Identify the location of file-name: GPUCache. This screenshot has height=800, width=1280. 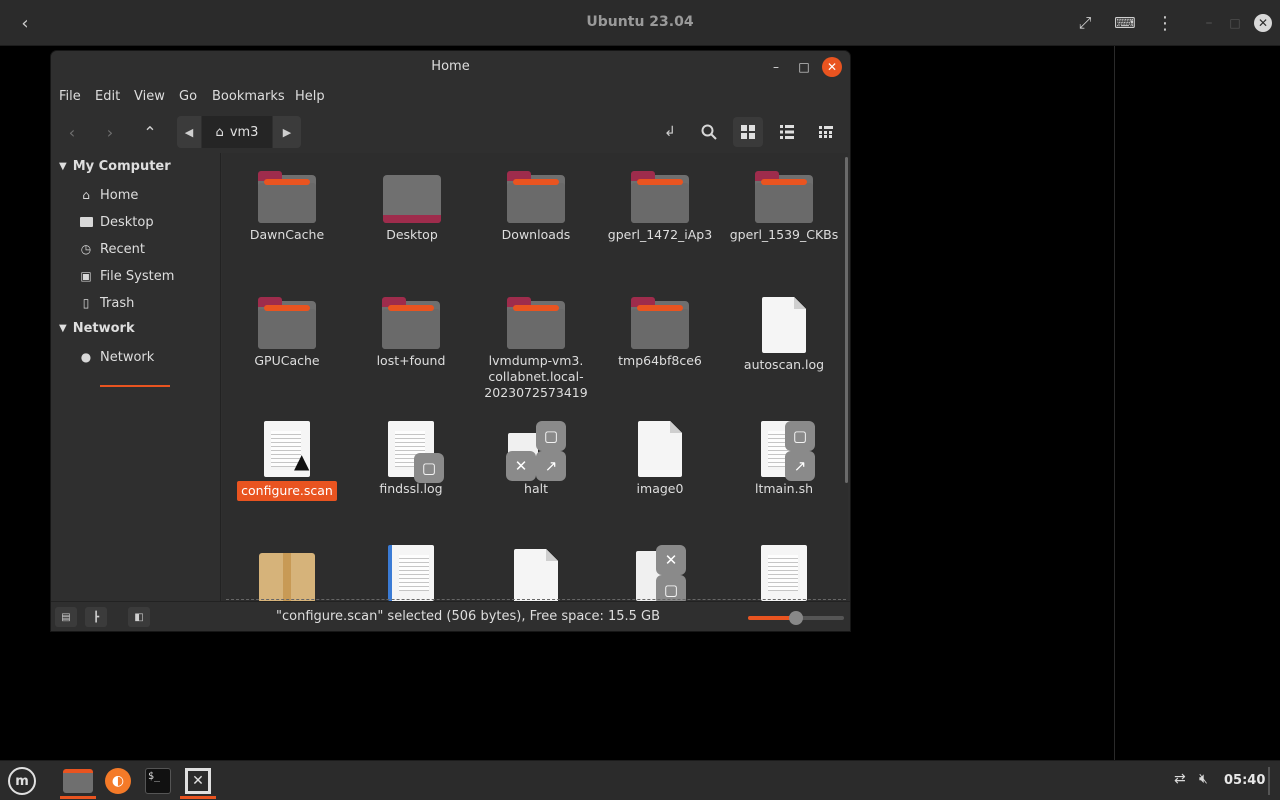
(287, 360).